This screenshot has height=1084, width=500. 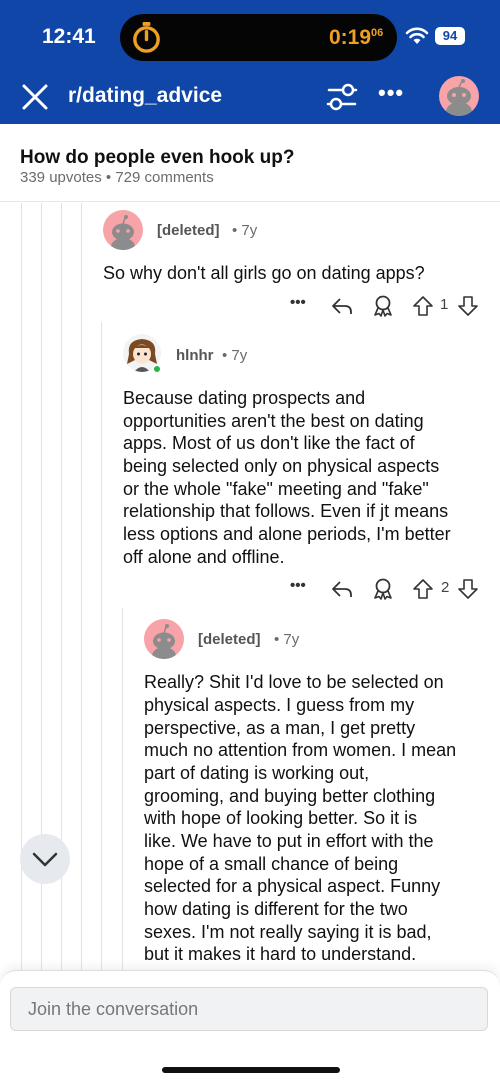 What do you see at coordinates (157, 369) in the screenshot?
I see `online-status-dot` at bounding box center [157, 369].